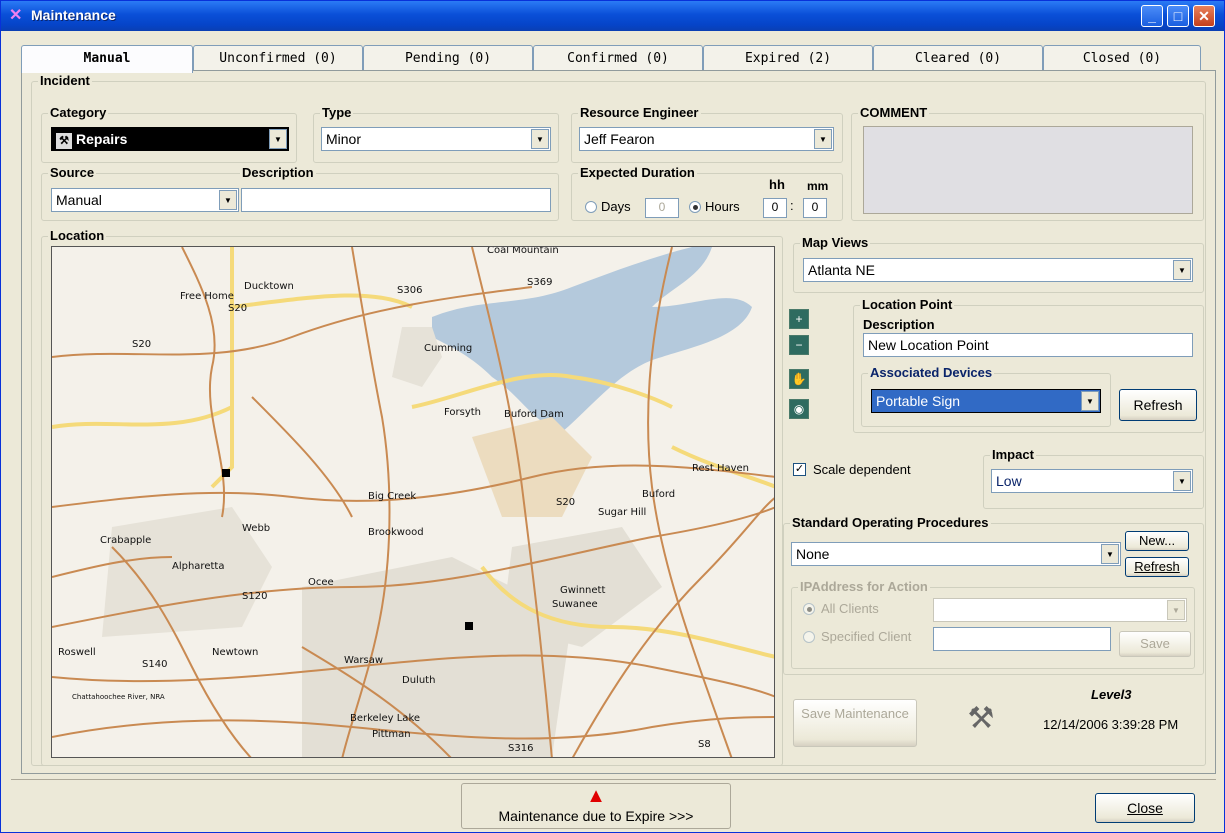 Image resolution: width=1225 pixels, height=833 pixels. What do you see at coordinates (1060, 610) in the screenshot?
I see `all-clients-select: ▼` at bounding box center [1060, 610].